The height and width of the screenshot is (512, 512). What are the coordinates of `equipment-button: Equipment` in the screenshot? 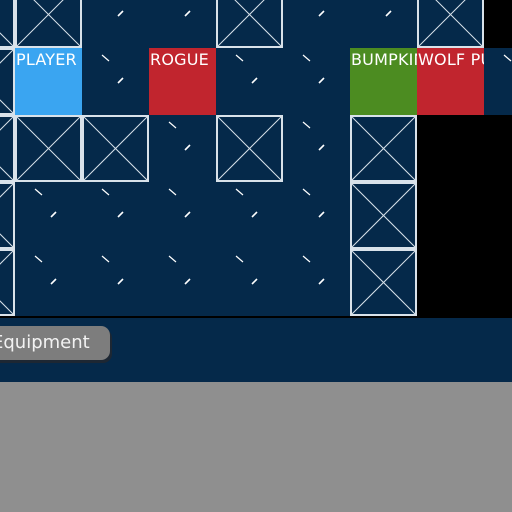 It's located at (55, 343).